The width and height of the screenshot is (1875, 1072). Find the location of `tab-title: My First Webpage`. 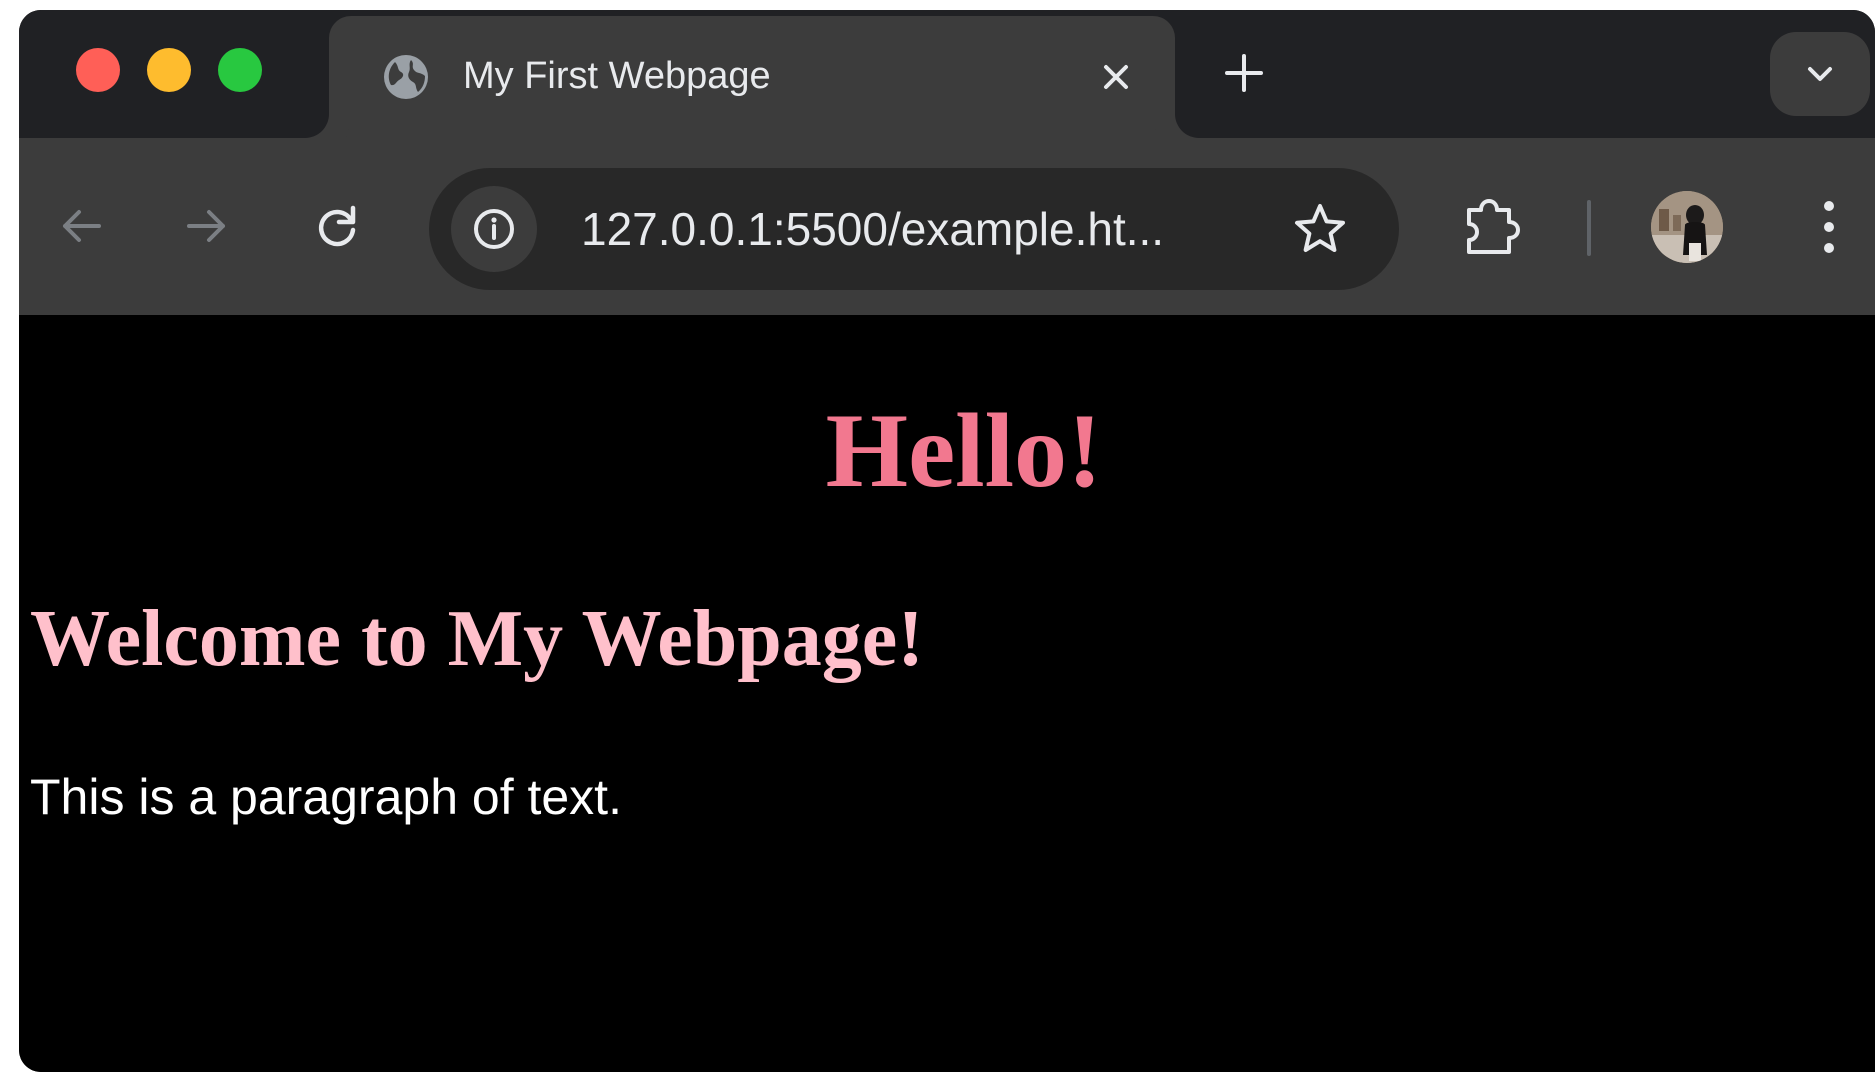

tab-title: My First Webpage is located at coordinates (617, 76).